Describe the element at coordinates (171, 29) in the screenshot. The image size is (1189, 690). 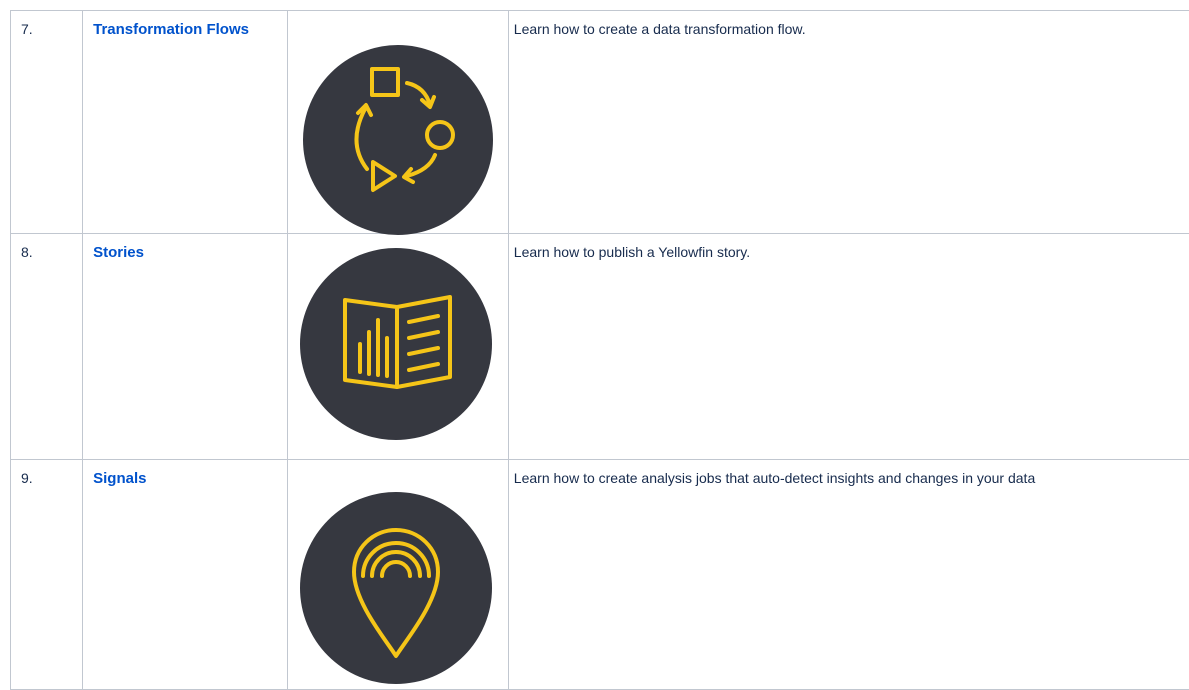
I see `transformation-flows-link: Transformation Flows` at that location.